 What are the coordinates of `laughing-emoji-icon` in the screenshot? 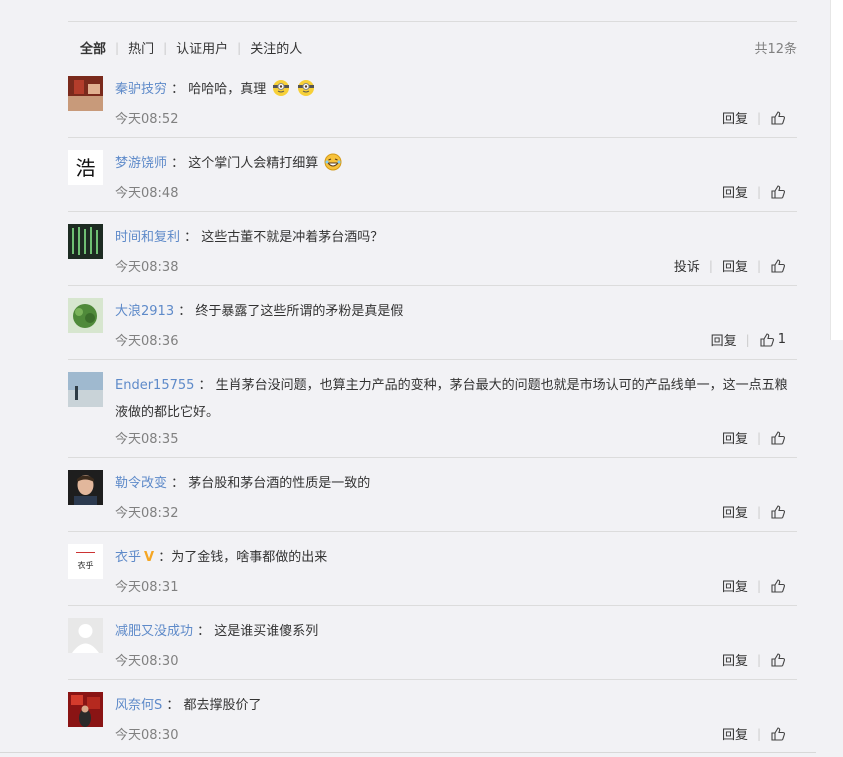 It's located at (333, 162).